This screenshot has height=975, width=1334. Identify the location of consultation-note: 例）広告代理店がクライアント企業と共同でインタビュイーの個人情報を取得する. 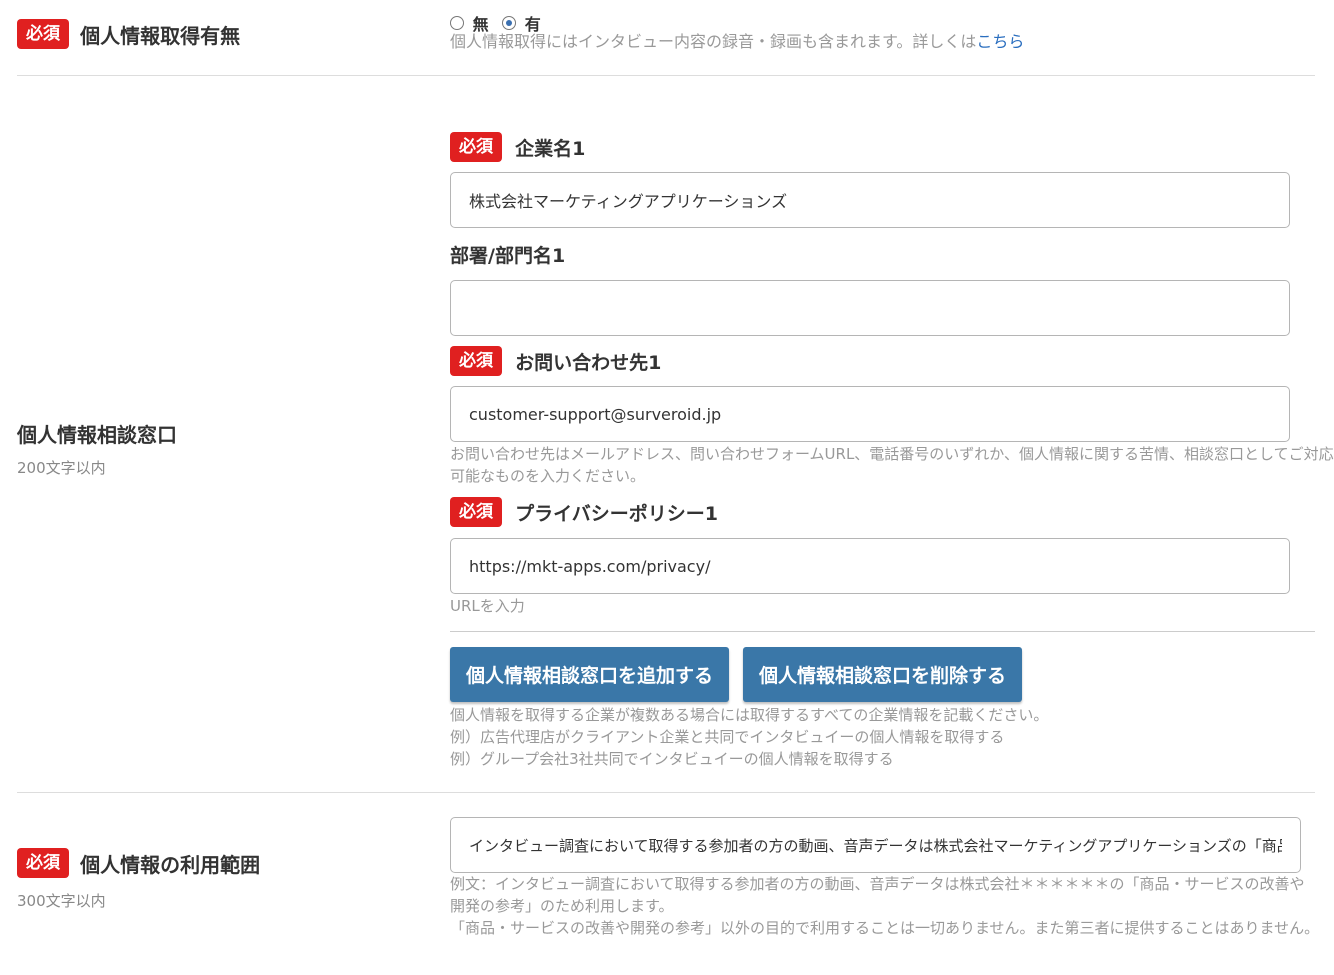
(727, 737).